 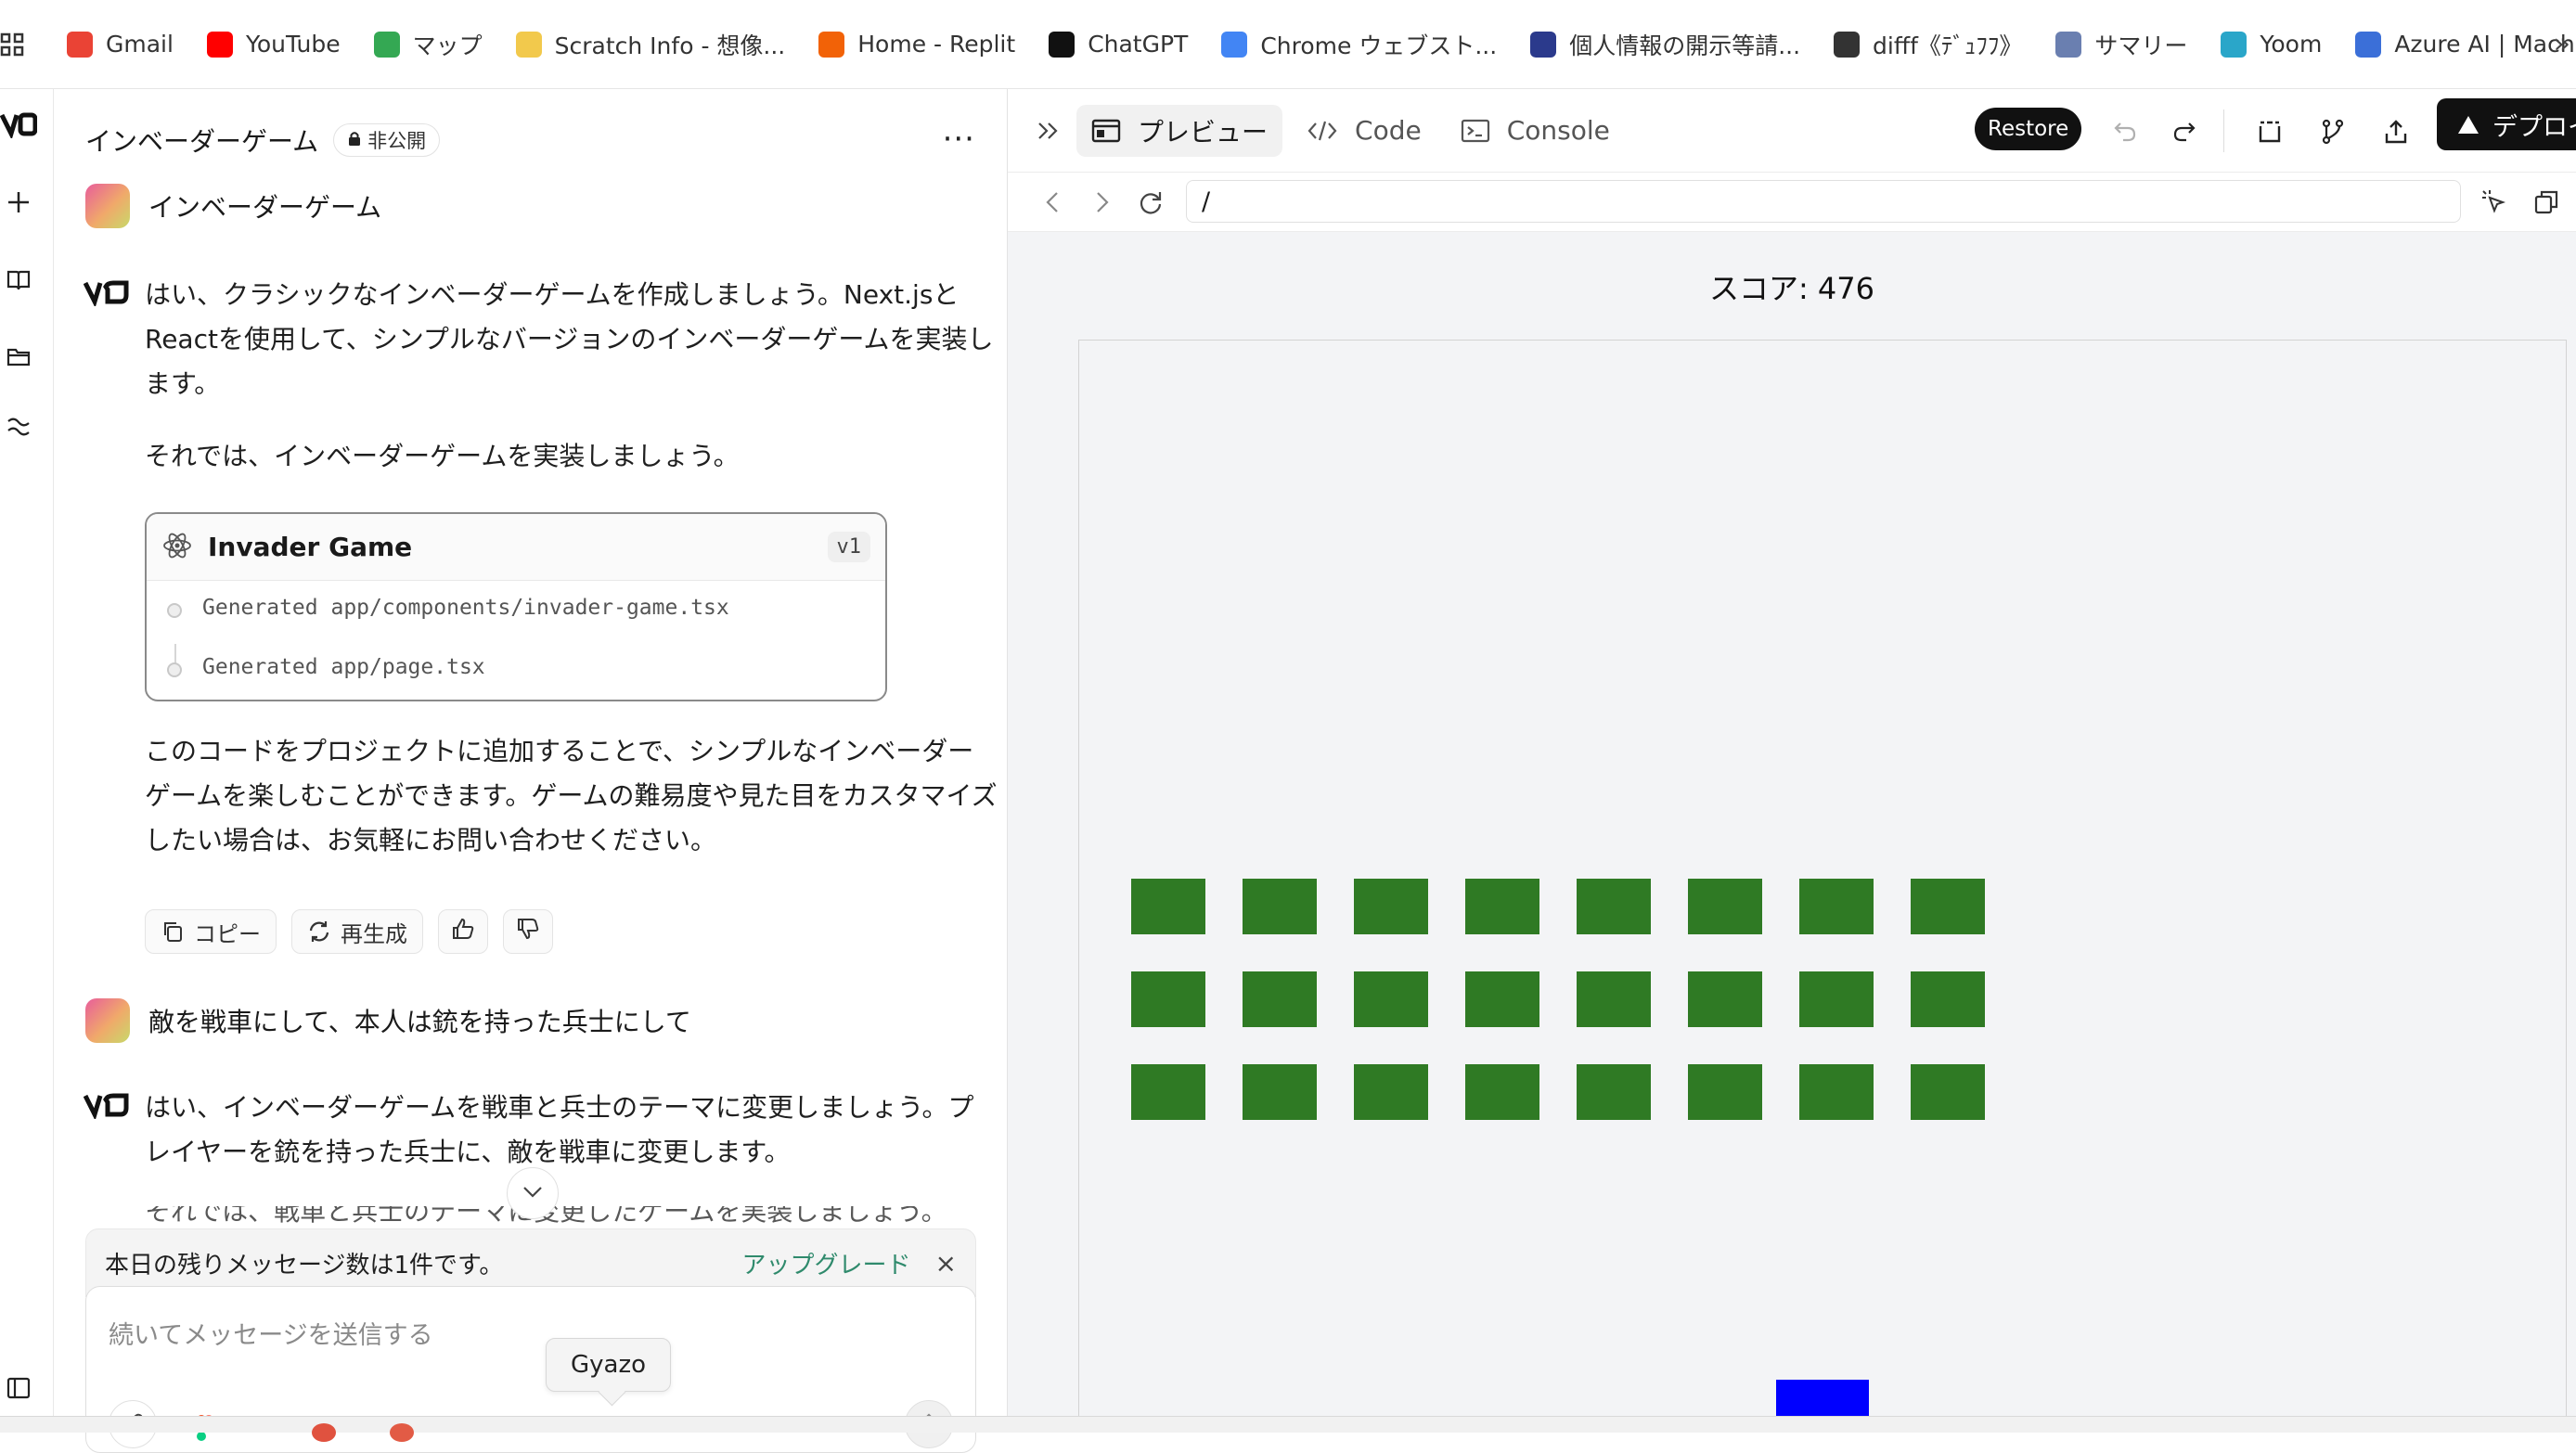 What do you see at coordinates (2495, 202) in the screenshot?
I see `element-select-icon` at bounding box center [2495, 202].